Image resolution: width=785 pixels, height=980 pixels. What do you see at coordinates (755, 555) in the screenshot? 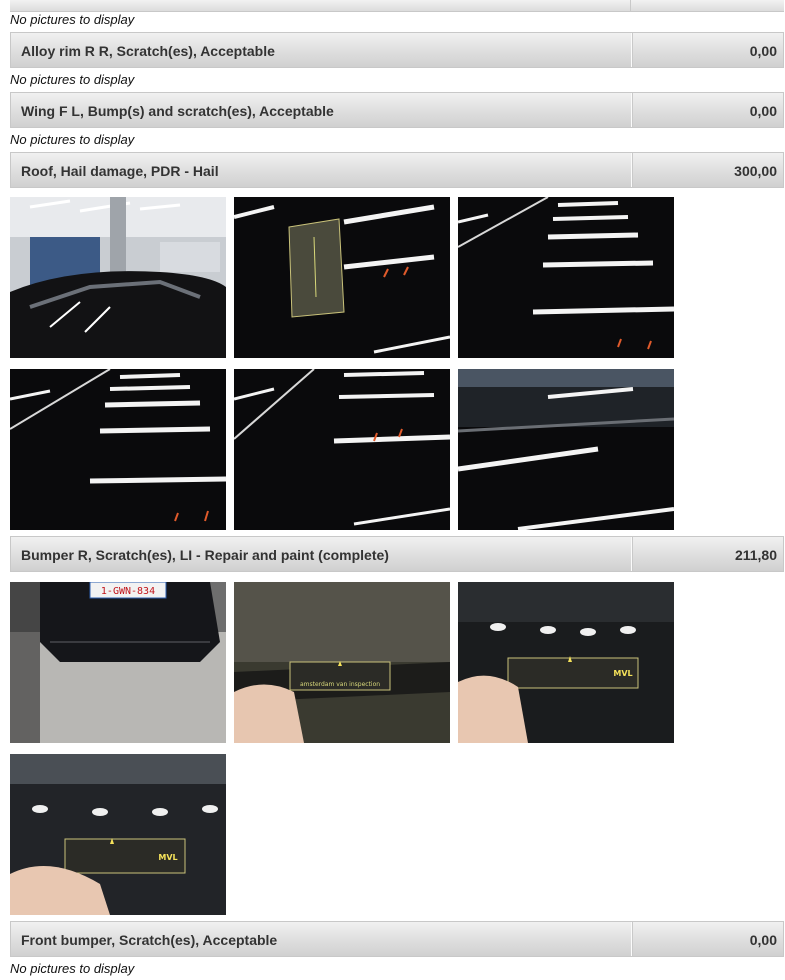
I see `damage-amount: 211,80` at bounding box center [755, 555].